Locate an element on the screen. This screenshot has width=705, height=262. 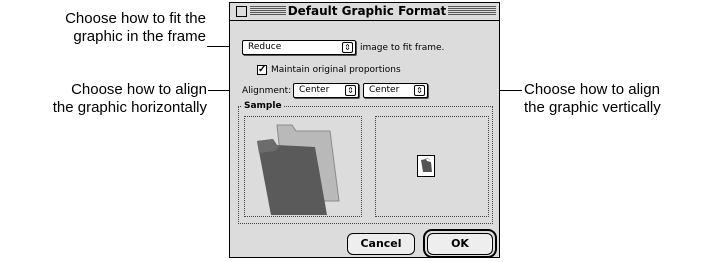
sample-frame-large is located at coordinates (303, 166).